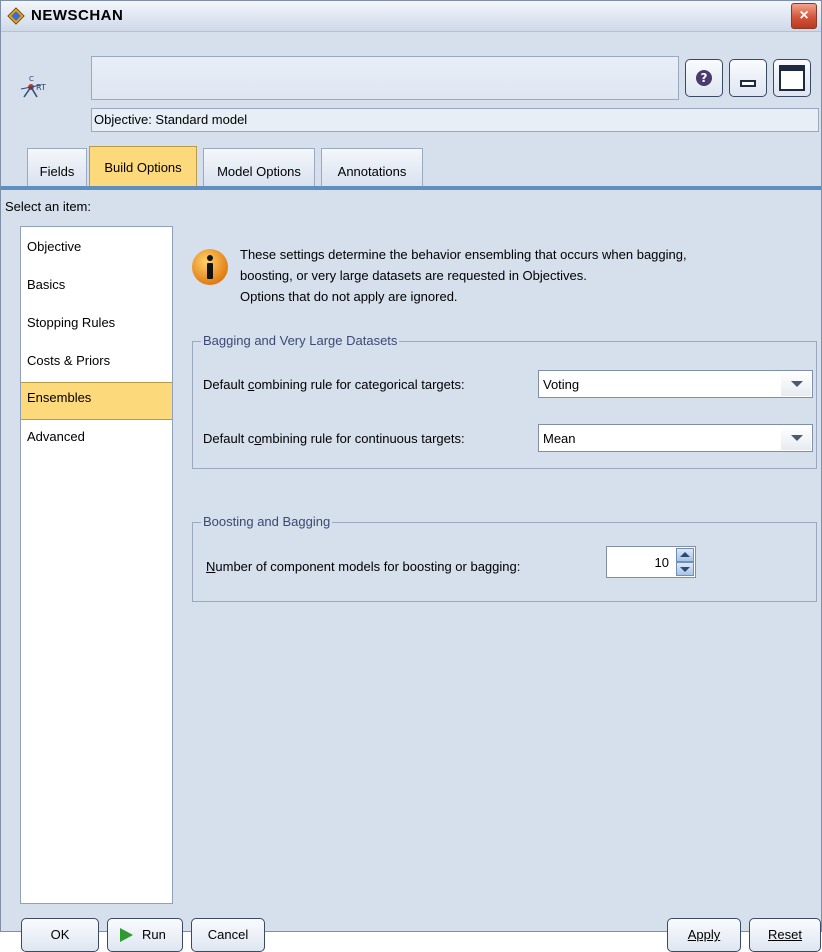  Describe the element at coordinates (267, 521) in the screenshot. I see `boosting-group-title: Boosting and Bagging` at that location.